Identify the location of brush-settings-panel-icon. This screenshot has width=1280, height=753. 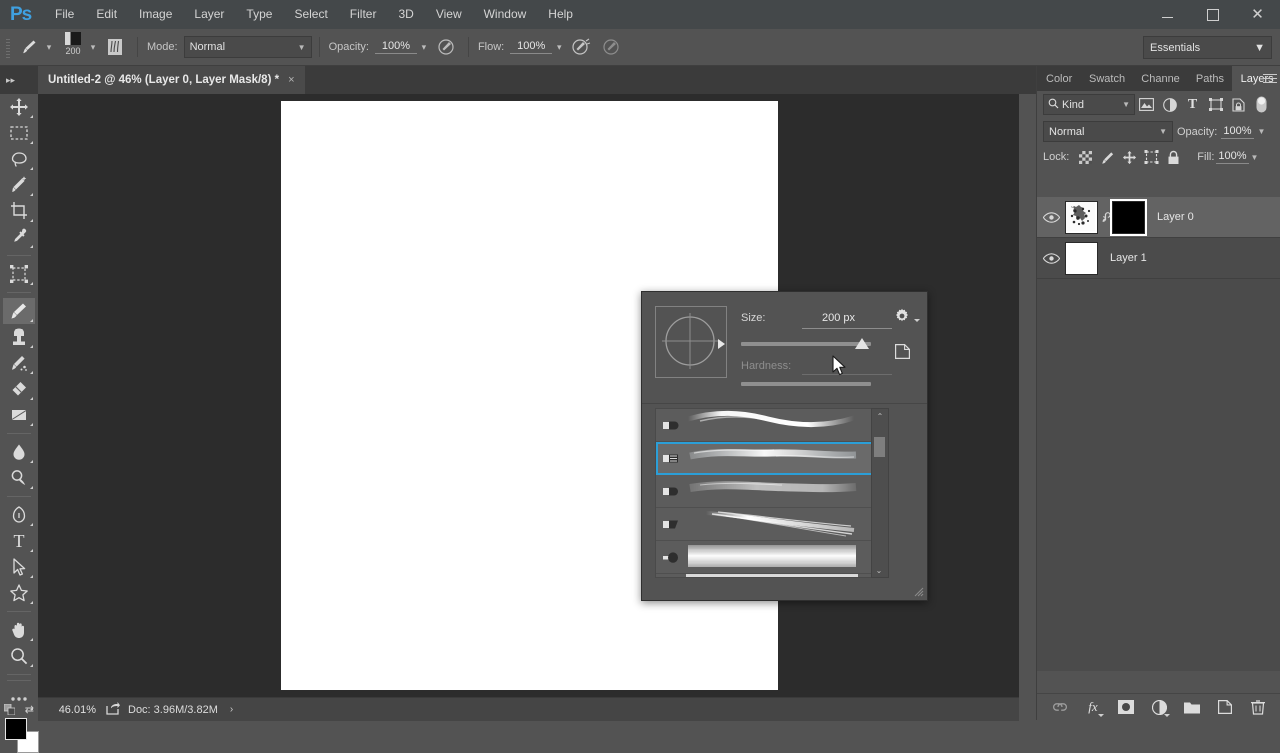
(115, 47).